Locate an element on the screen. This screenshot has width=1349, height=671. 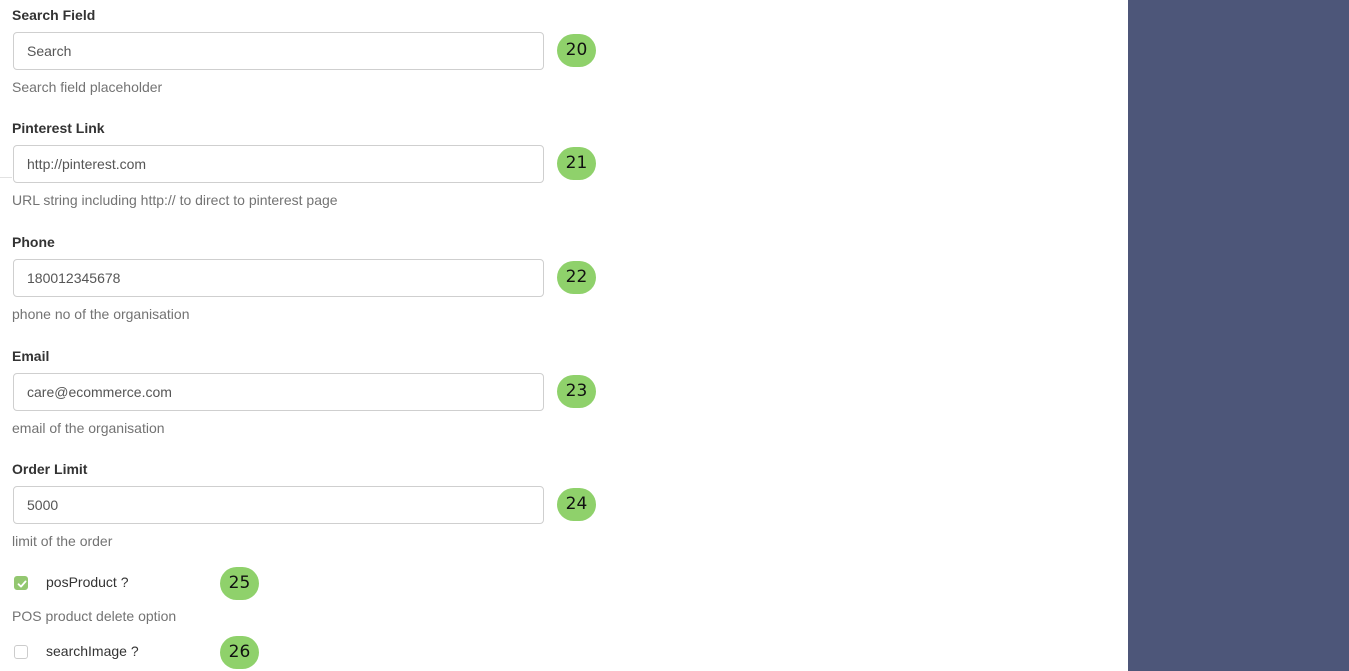
pos-product-checkbox is located at coordinates (21, 583).